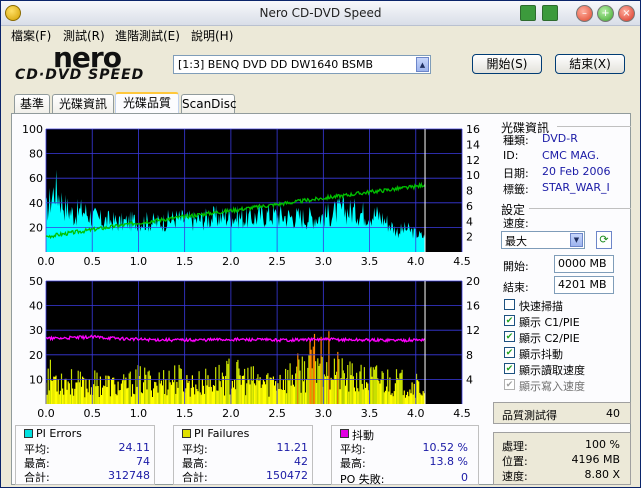 The width and height of the screenshot is (641, 488). I want to click on tab-scandisc: ScanDisc, so click(209, 103).